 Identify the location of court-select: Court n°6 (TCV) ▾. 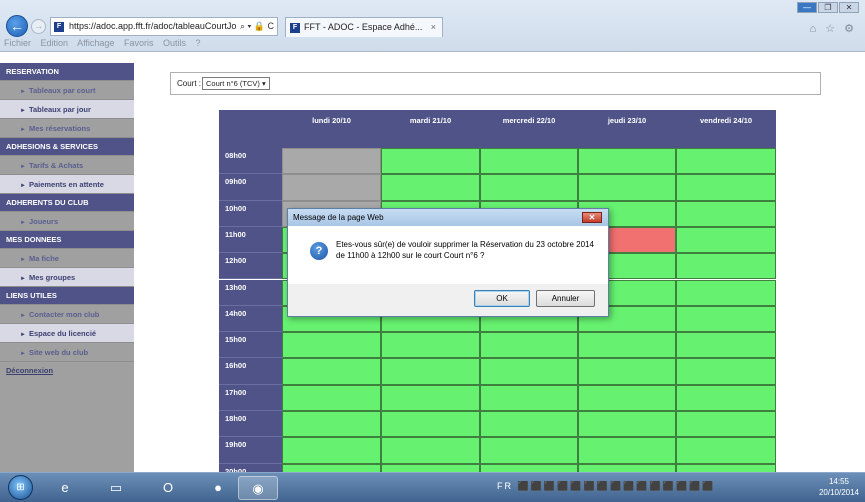
(236, 84).